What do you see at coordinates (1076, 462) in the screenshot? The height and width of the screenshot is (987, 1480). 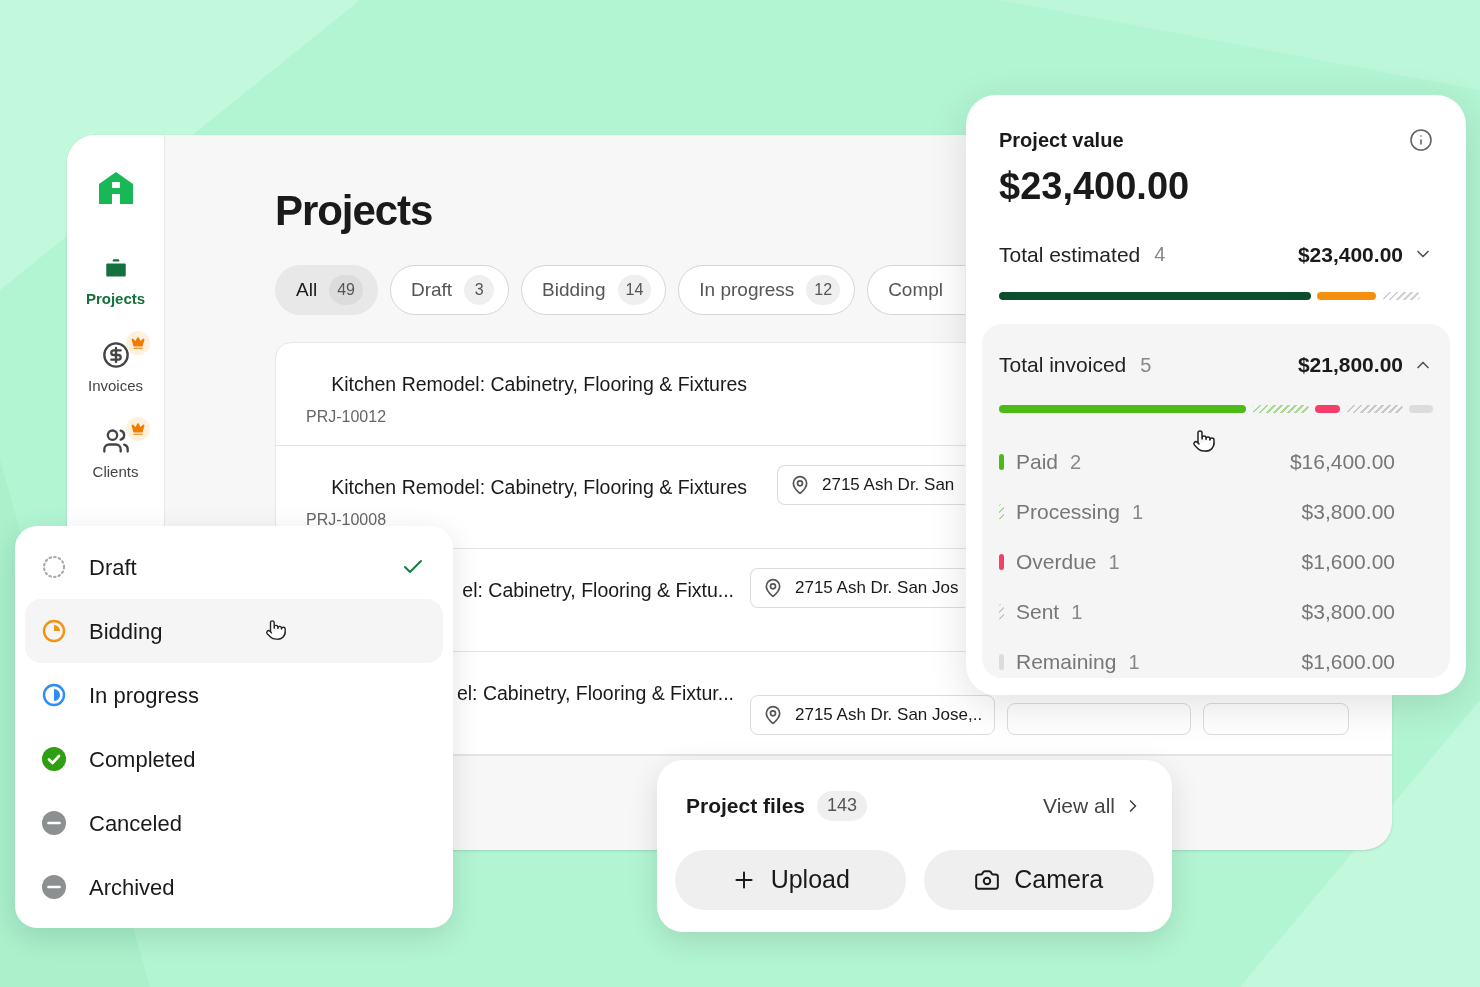 I see `legend-count: 2` at bounding box center [1076, 462].